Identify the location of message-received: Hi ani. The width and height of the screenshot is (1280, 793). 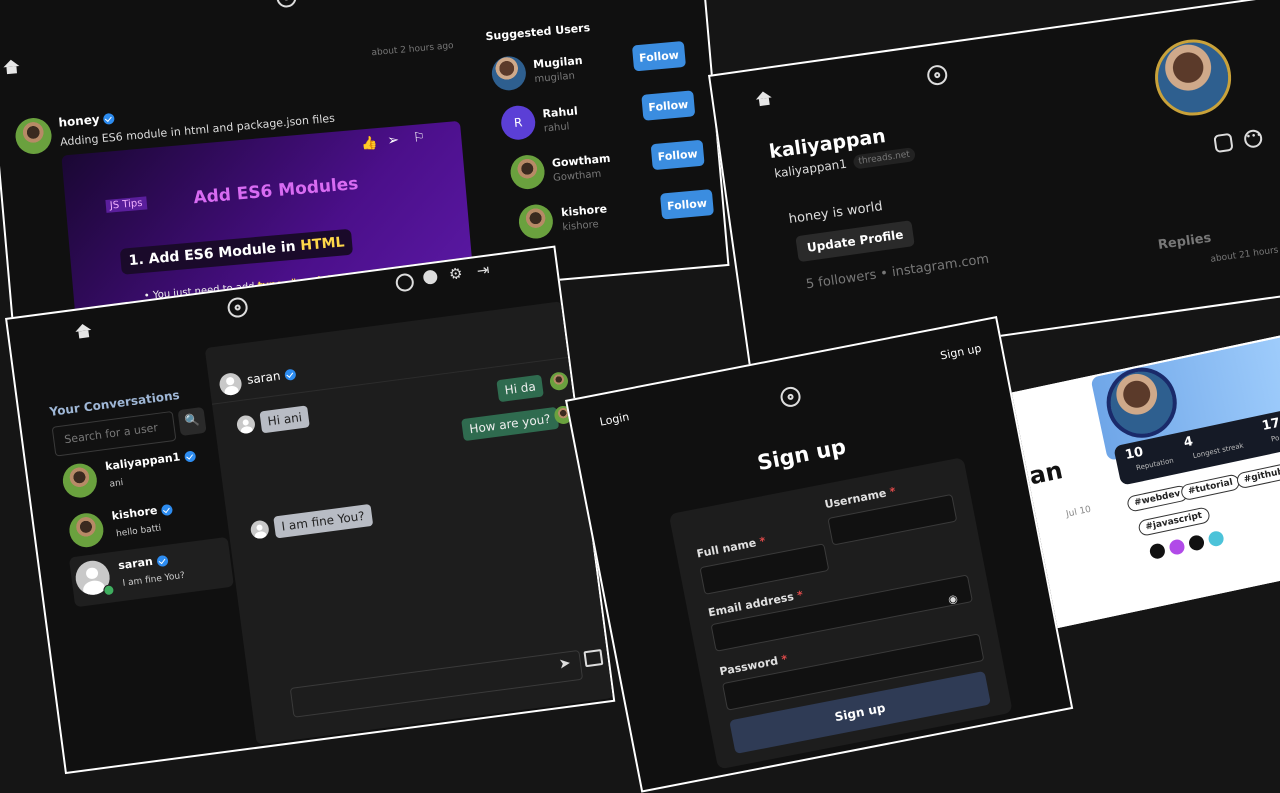
(285, 419).